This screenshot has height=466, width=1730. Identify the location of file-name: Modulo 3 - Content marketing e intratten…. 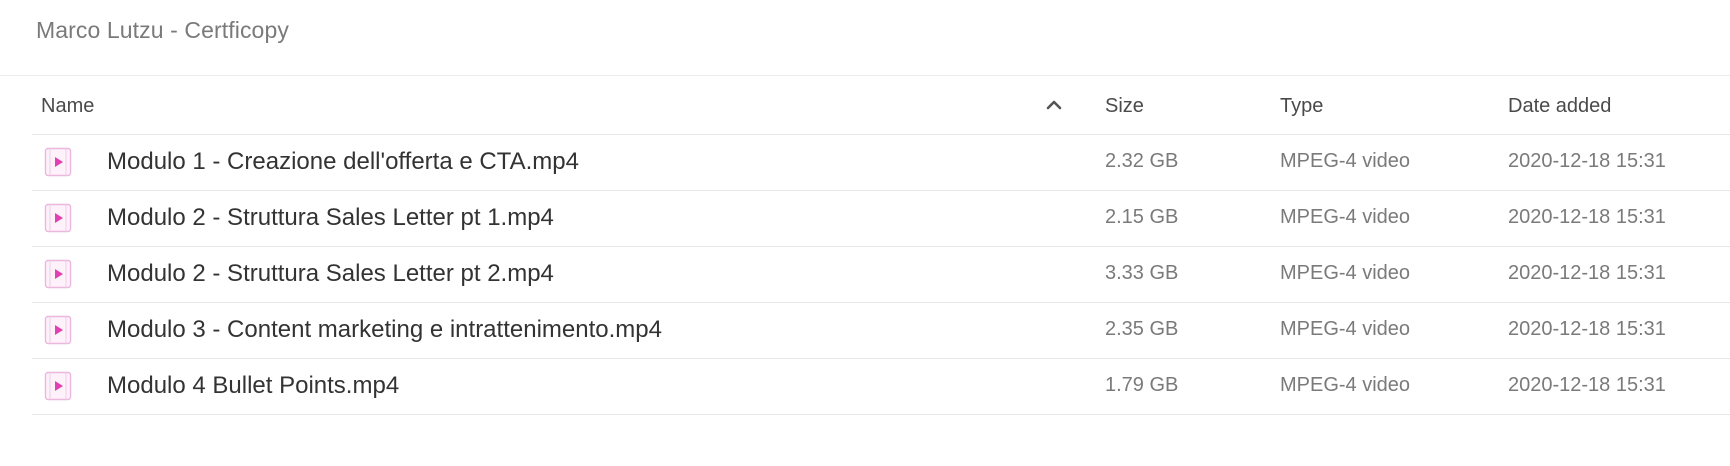
(384, 330).